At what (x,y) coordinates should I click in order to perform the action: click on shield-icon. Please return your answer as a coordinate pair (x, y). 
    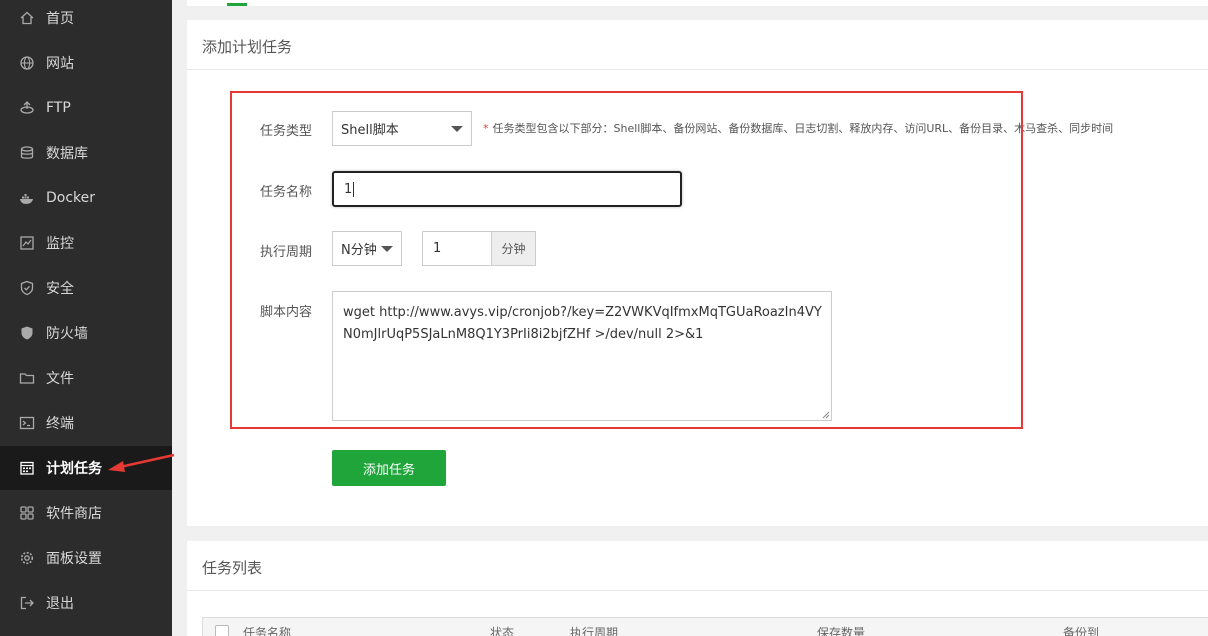
    Looking at the image, I should click on (27, 288).